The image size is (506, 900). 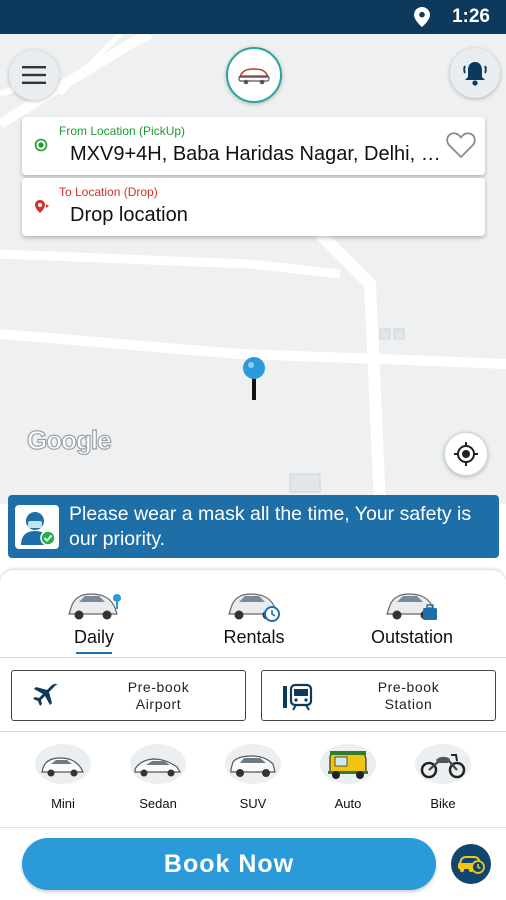 What do you see at coordinates (254, 381) in the screenshot?
I see `map-center-pin-icon` at bounding box center [254, 381].